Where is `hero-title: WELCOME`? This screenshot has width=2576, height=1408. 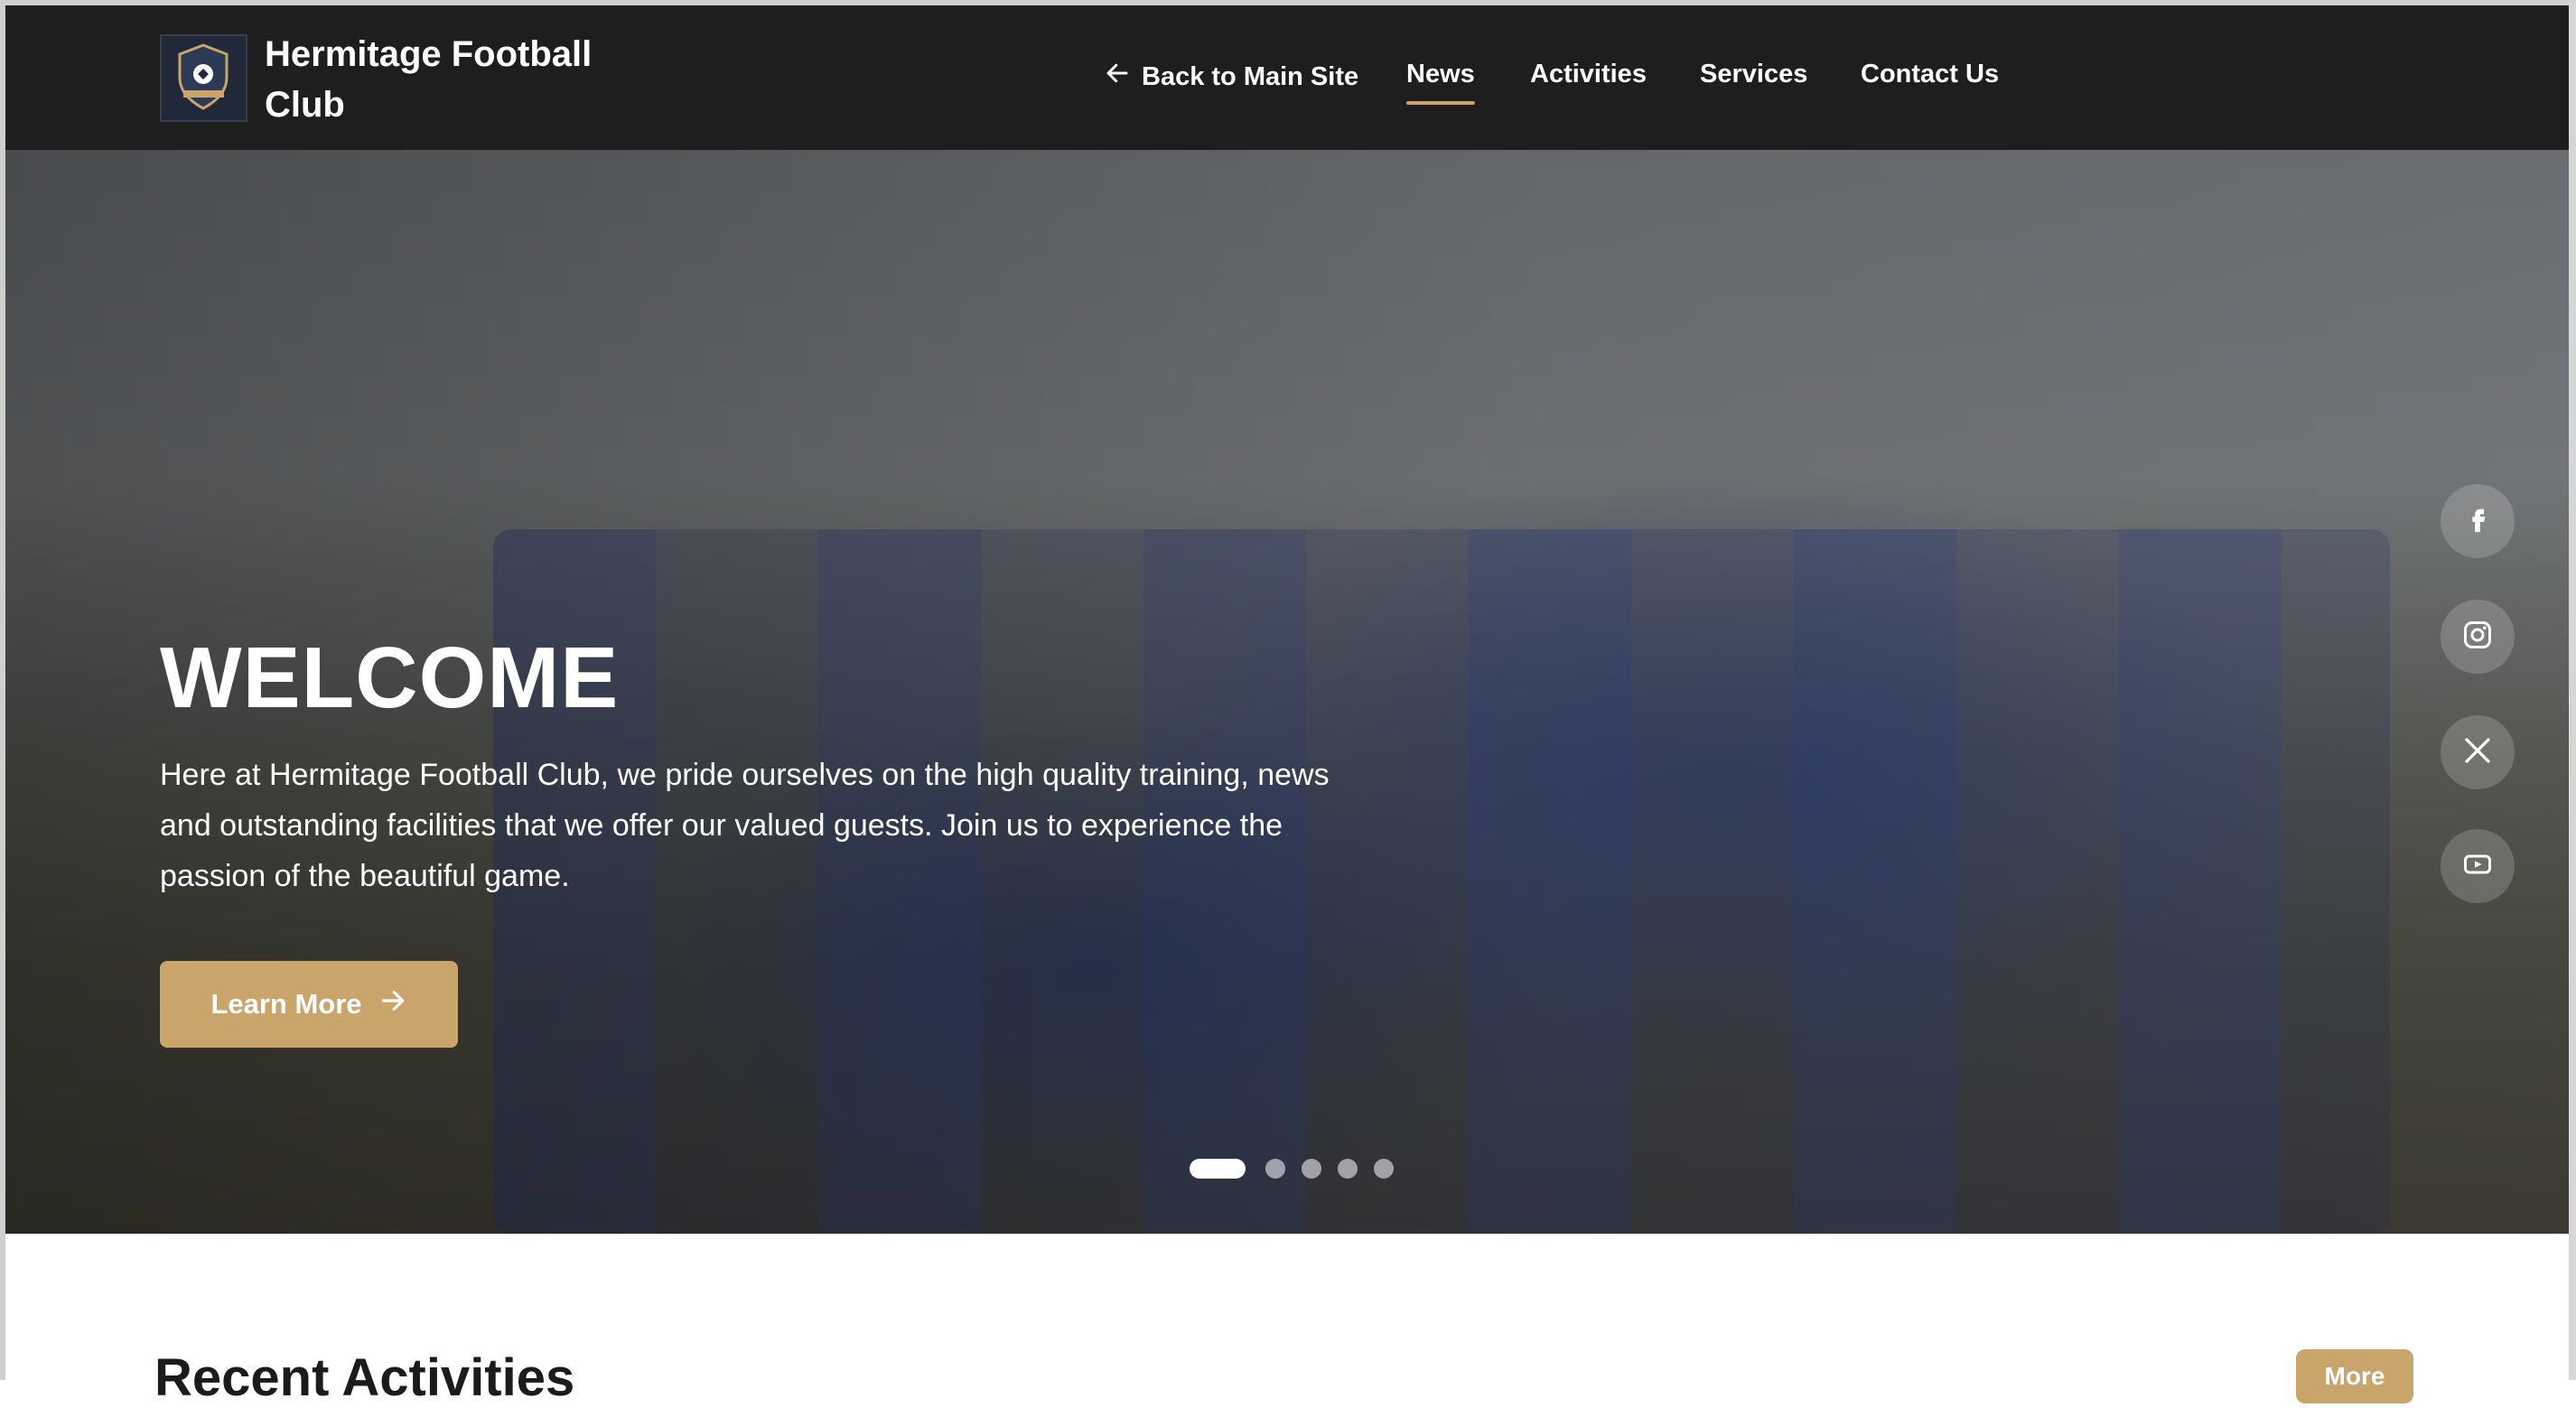 hero-title: WELCOME is located at coordinates (390, 677).